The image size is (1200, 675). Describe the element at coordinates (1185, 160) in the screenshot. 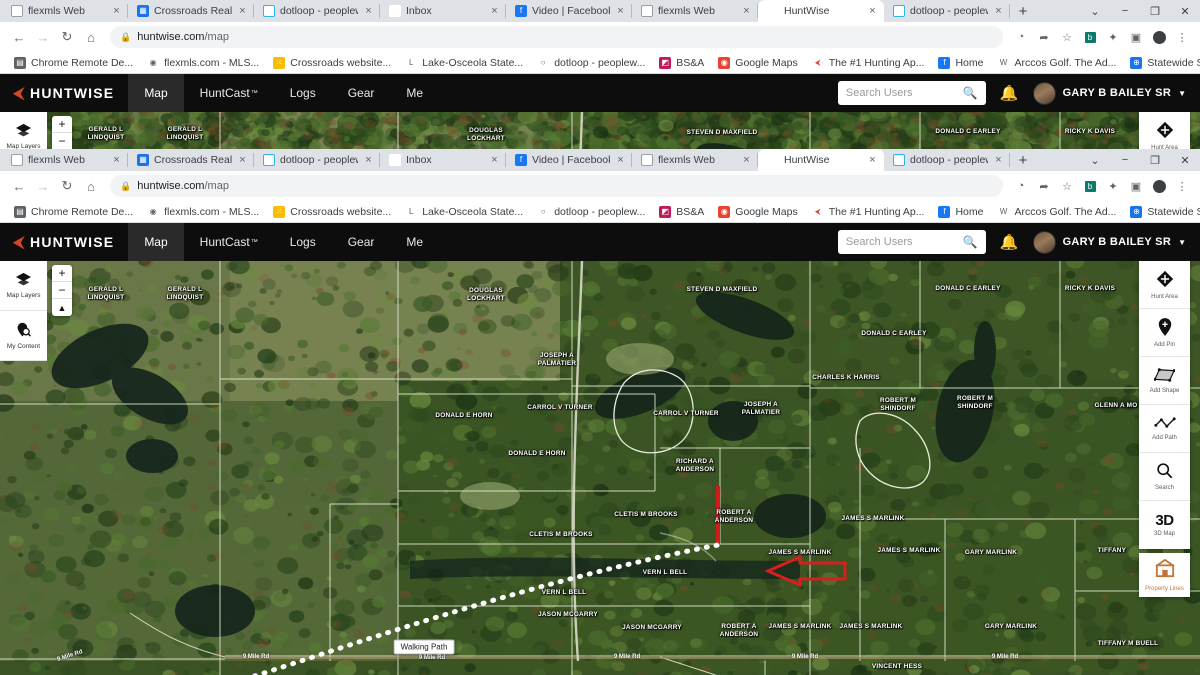

I see `close-window-button: ✕` at that location.